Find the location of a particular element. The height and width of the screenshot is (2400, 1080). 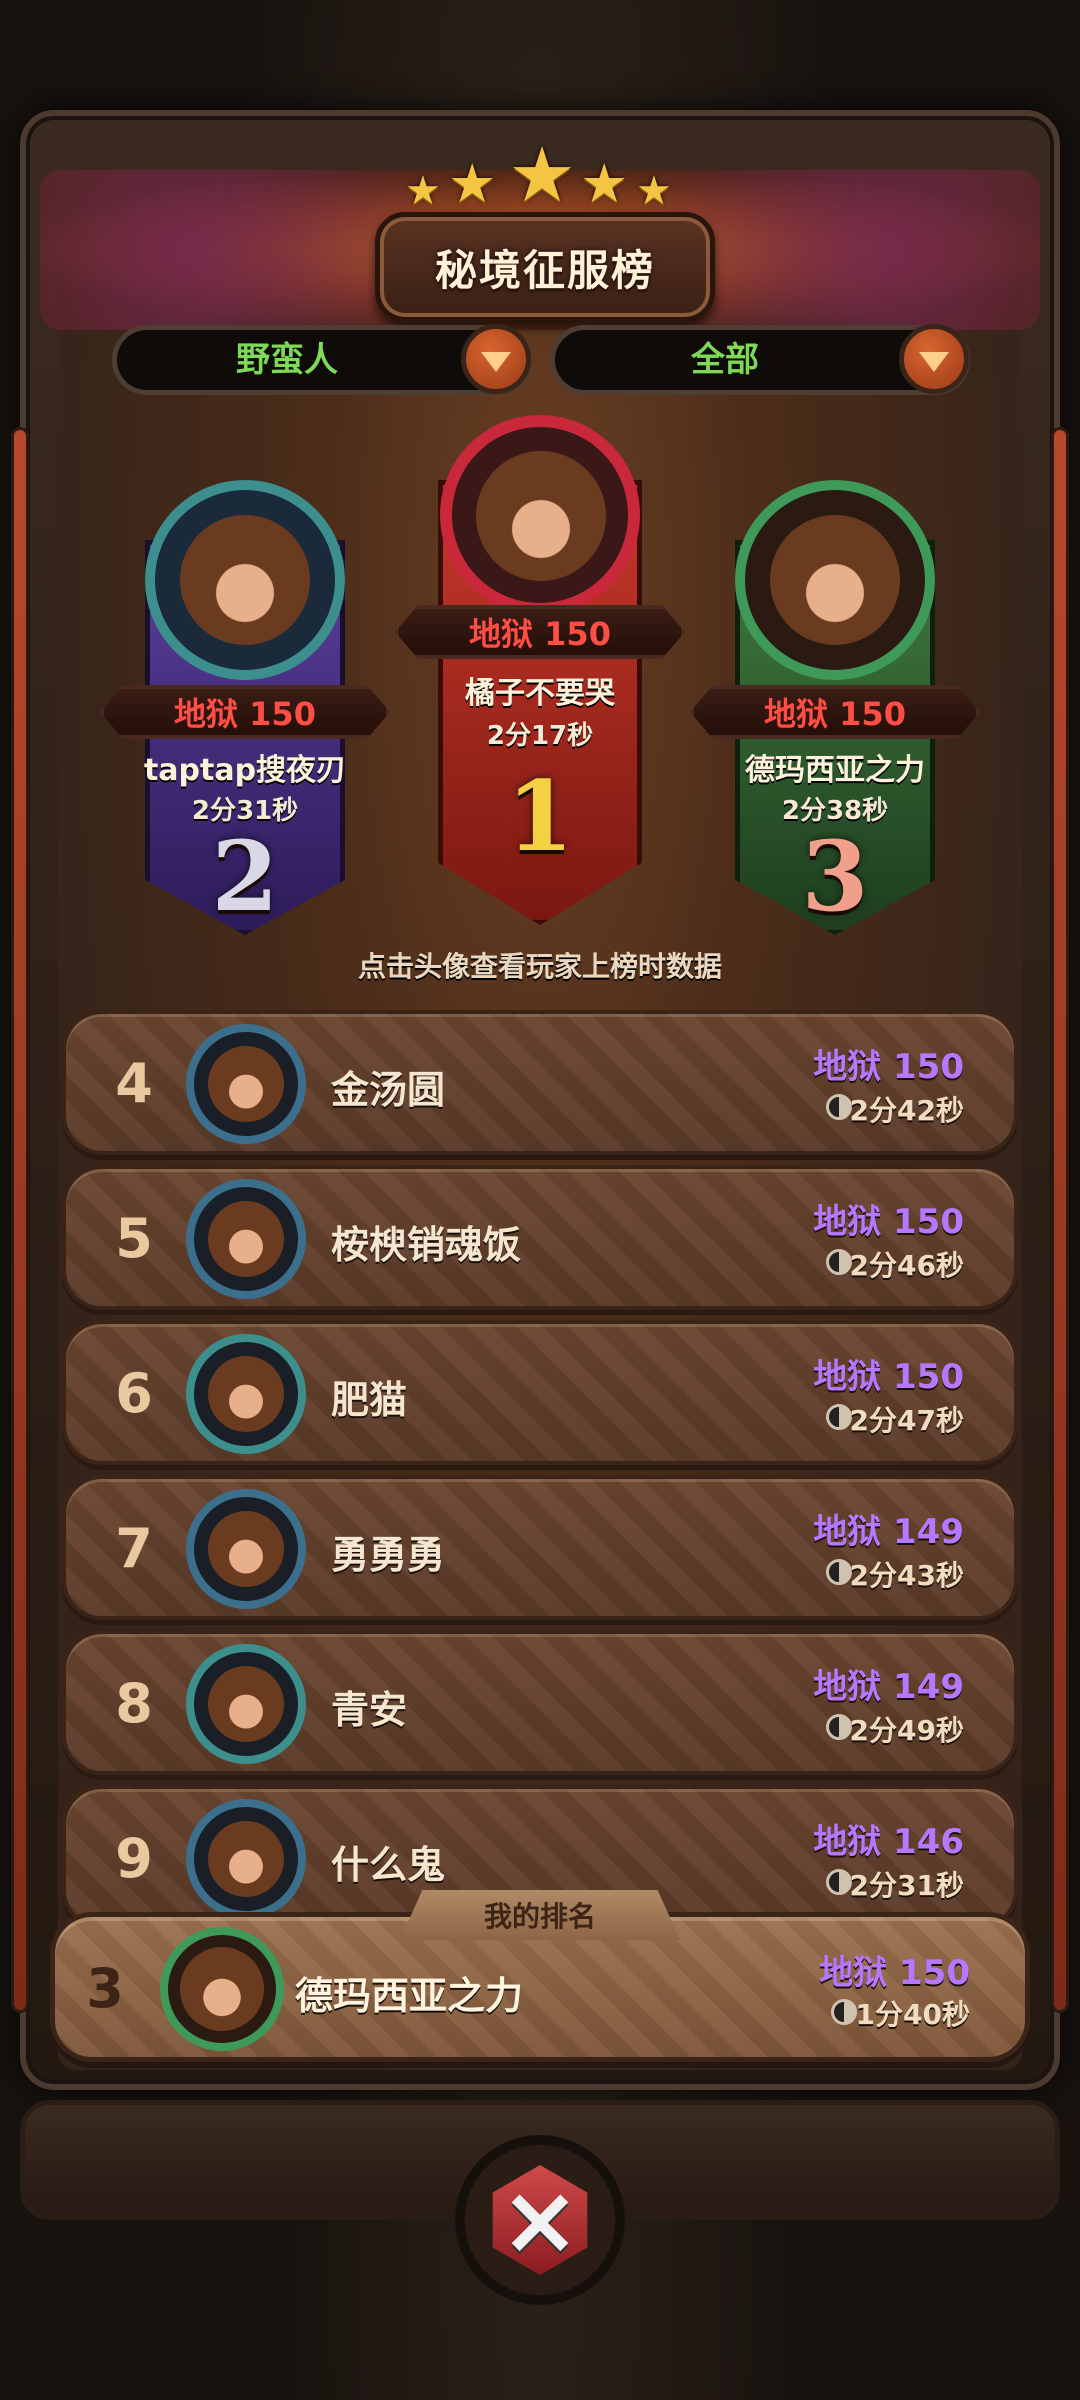

title-plate: 秘境征服榜 is located at coordinates (545, 267).